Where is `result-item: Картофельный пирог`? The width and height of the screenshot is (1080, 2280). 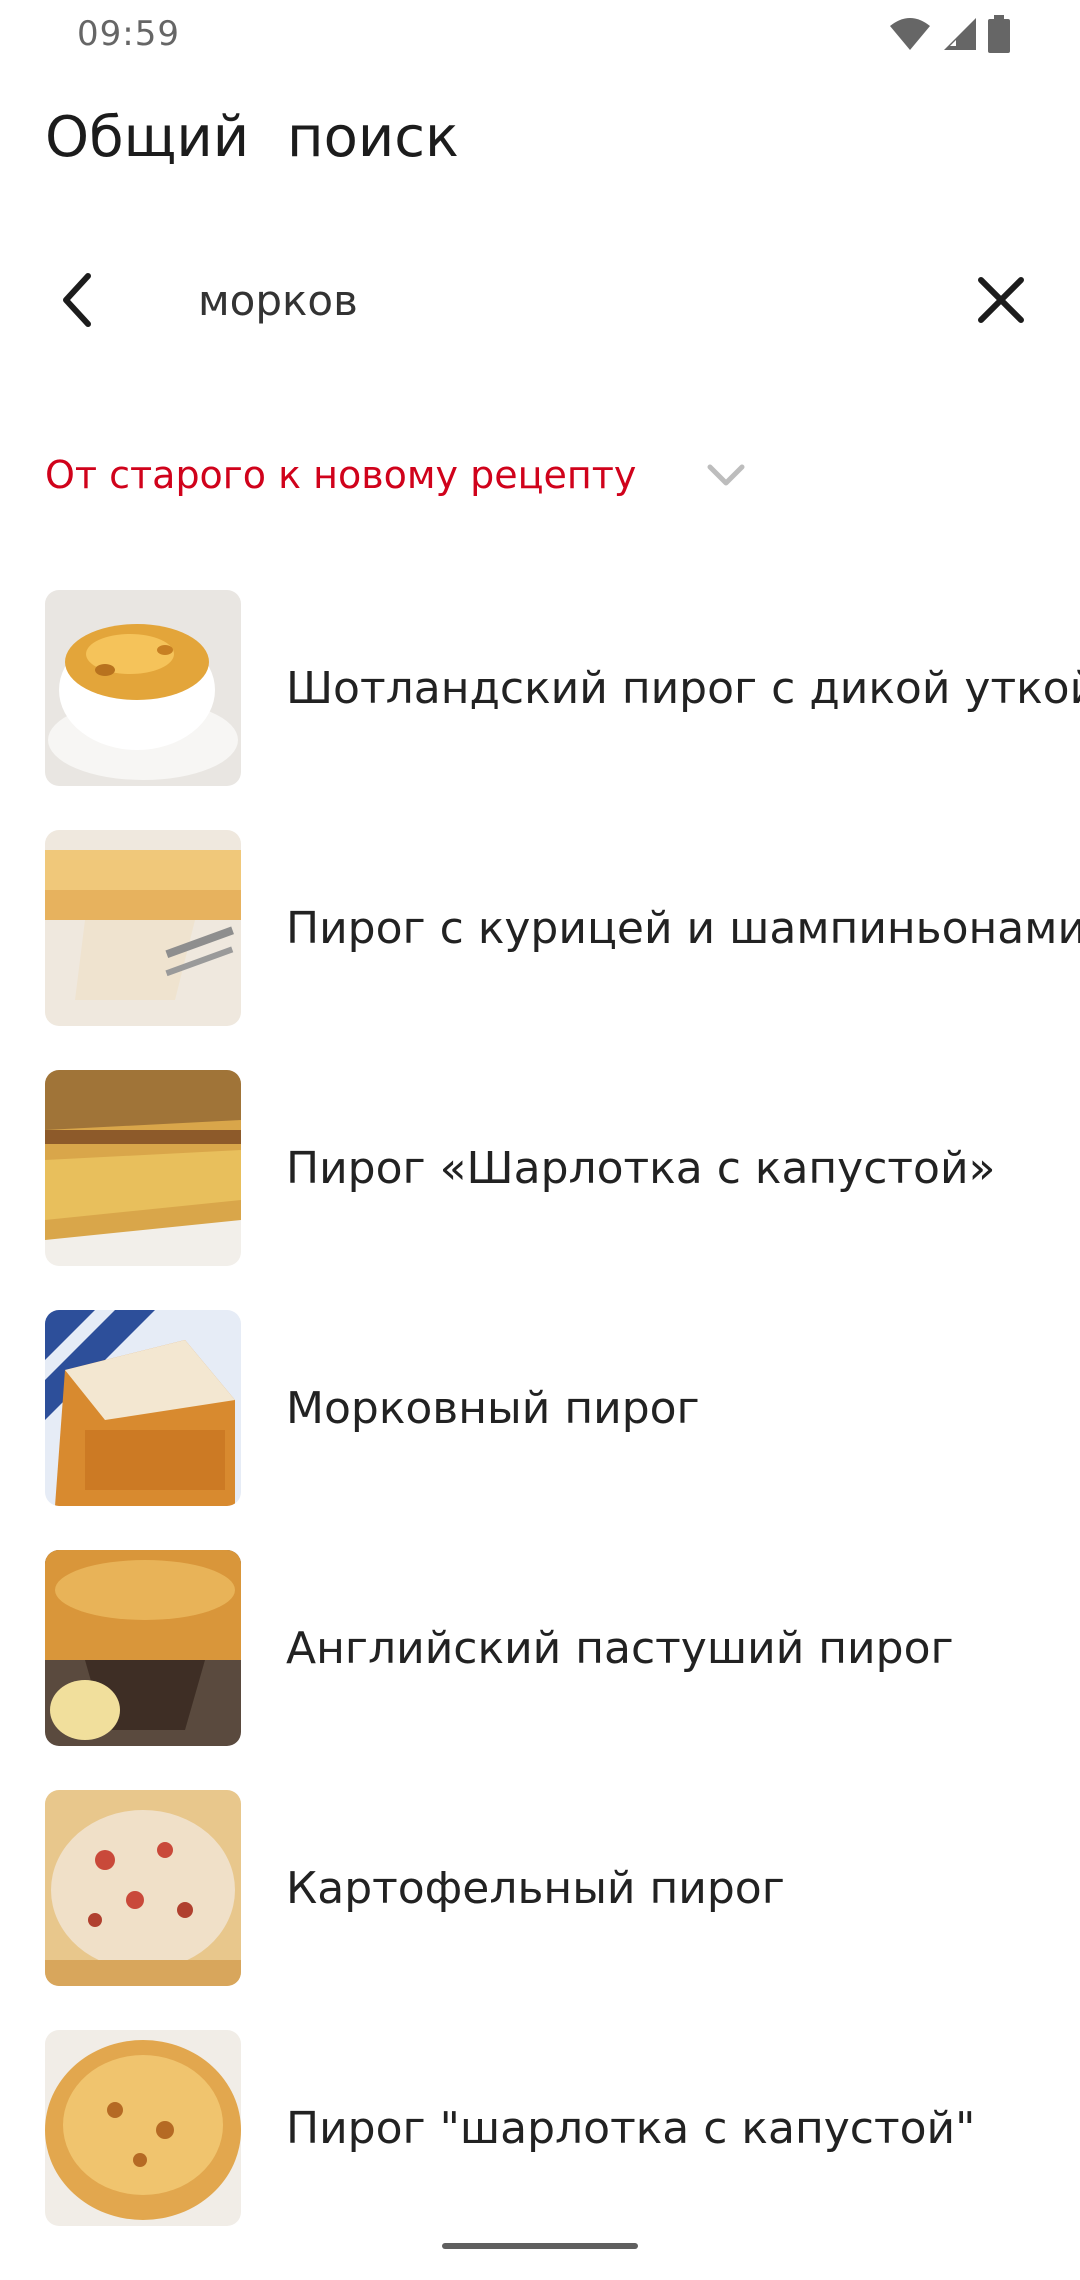
result-item: Картофельный пирог is located at coordinates (540, 1890).